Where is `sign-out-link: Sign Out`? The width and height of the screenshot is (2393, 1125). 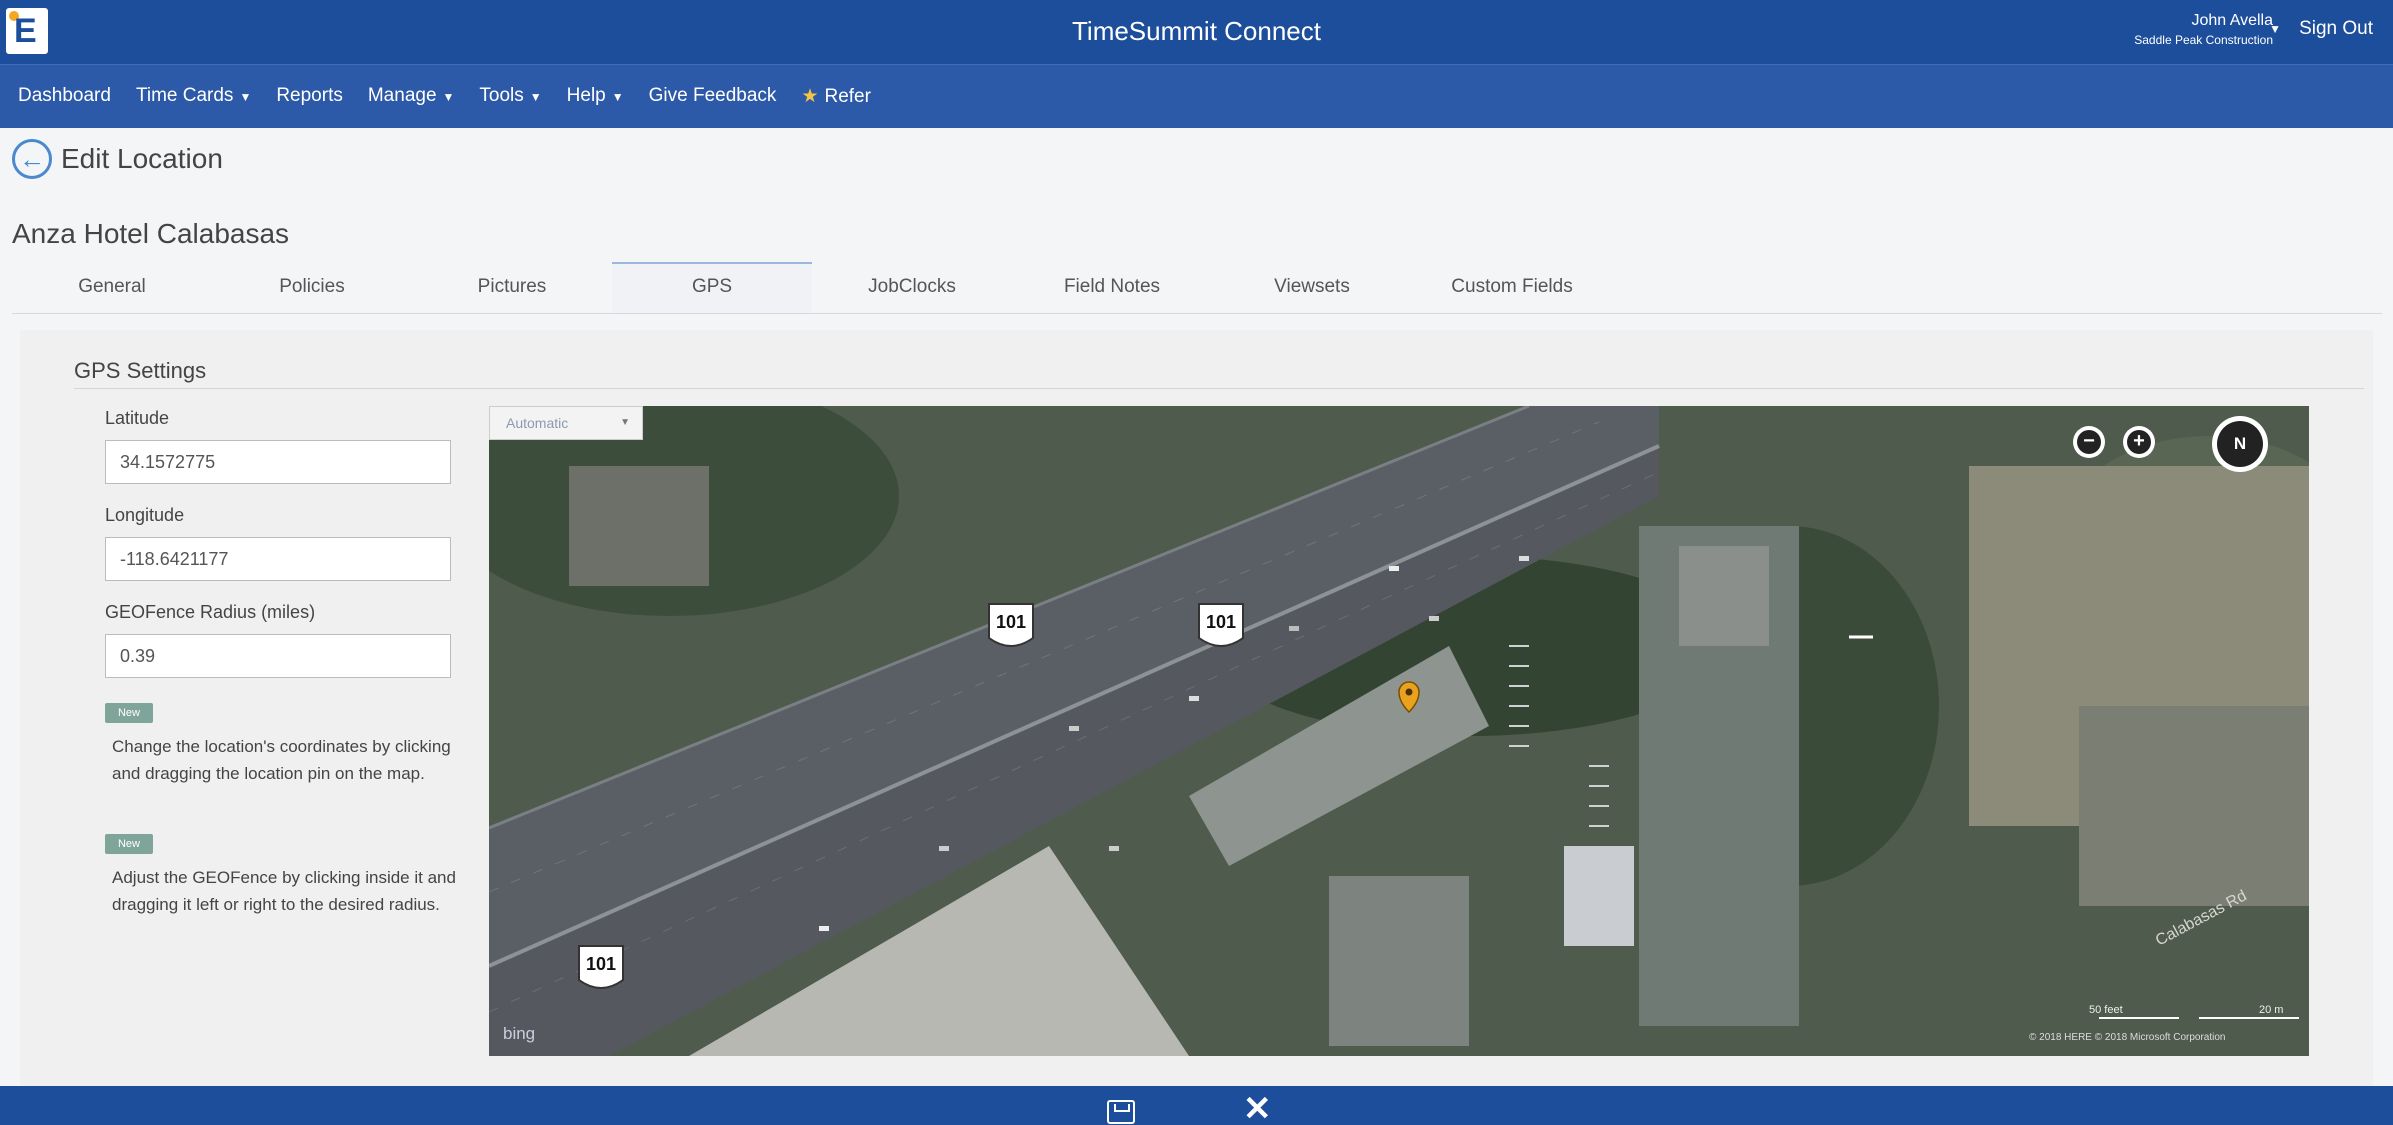
sign-out-link: Sign Out is located at coordinates (2336, 29).